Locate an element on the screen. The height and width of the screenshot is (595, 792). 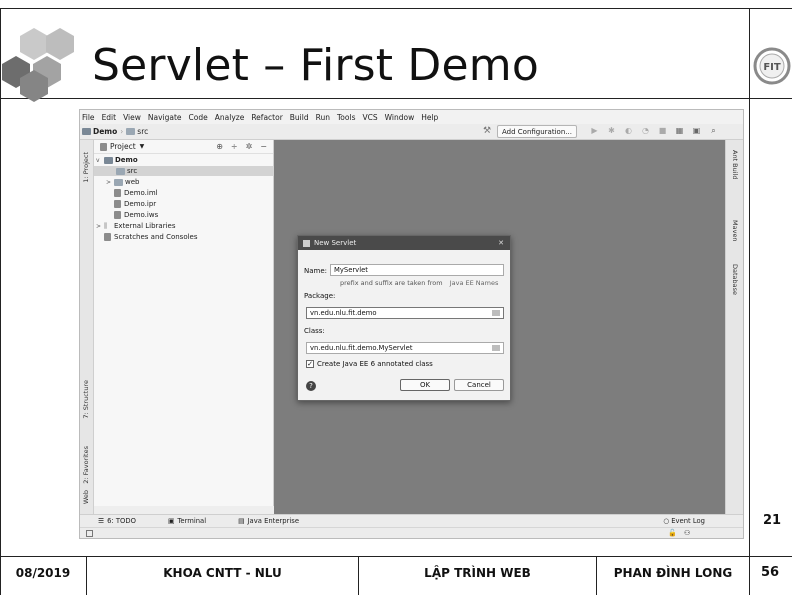
stop-icon: ■ is located at coordinates (662, 131).